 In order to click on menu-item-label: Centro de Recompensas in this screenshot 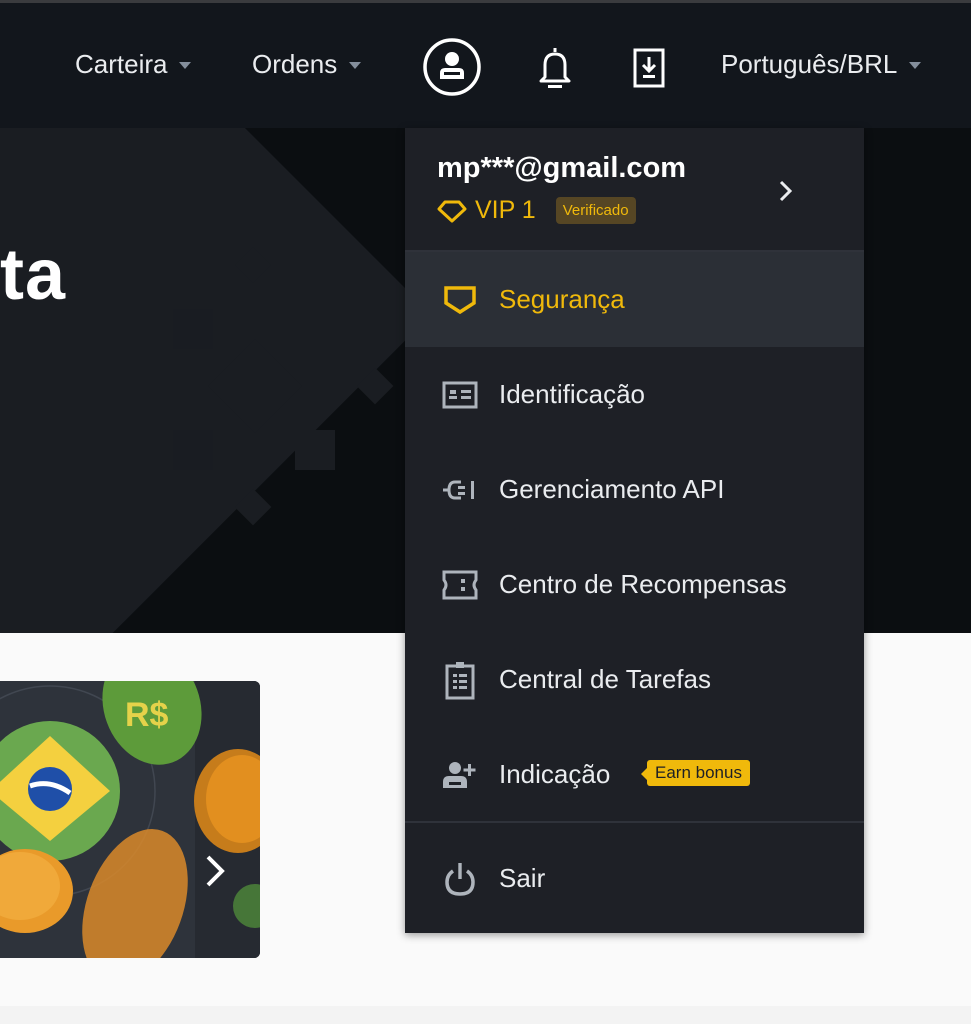, I will do `click(643, 584)`.